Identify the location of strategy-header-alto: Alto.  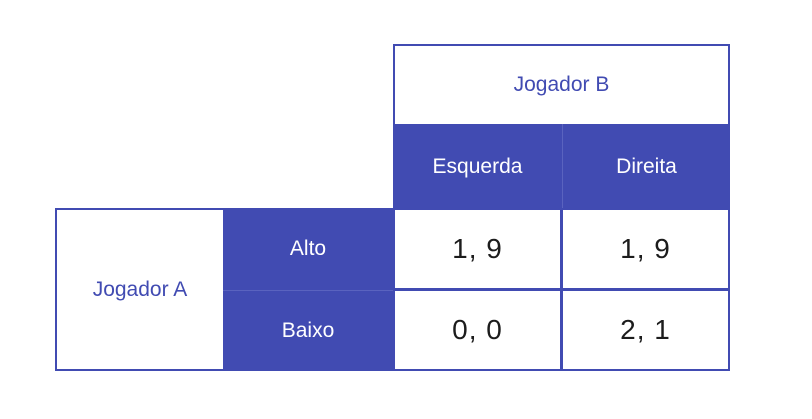
(308, 249).